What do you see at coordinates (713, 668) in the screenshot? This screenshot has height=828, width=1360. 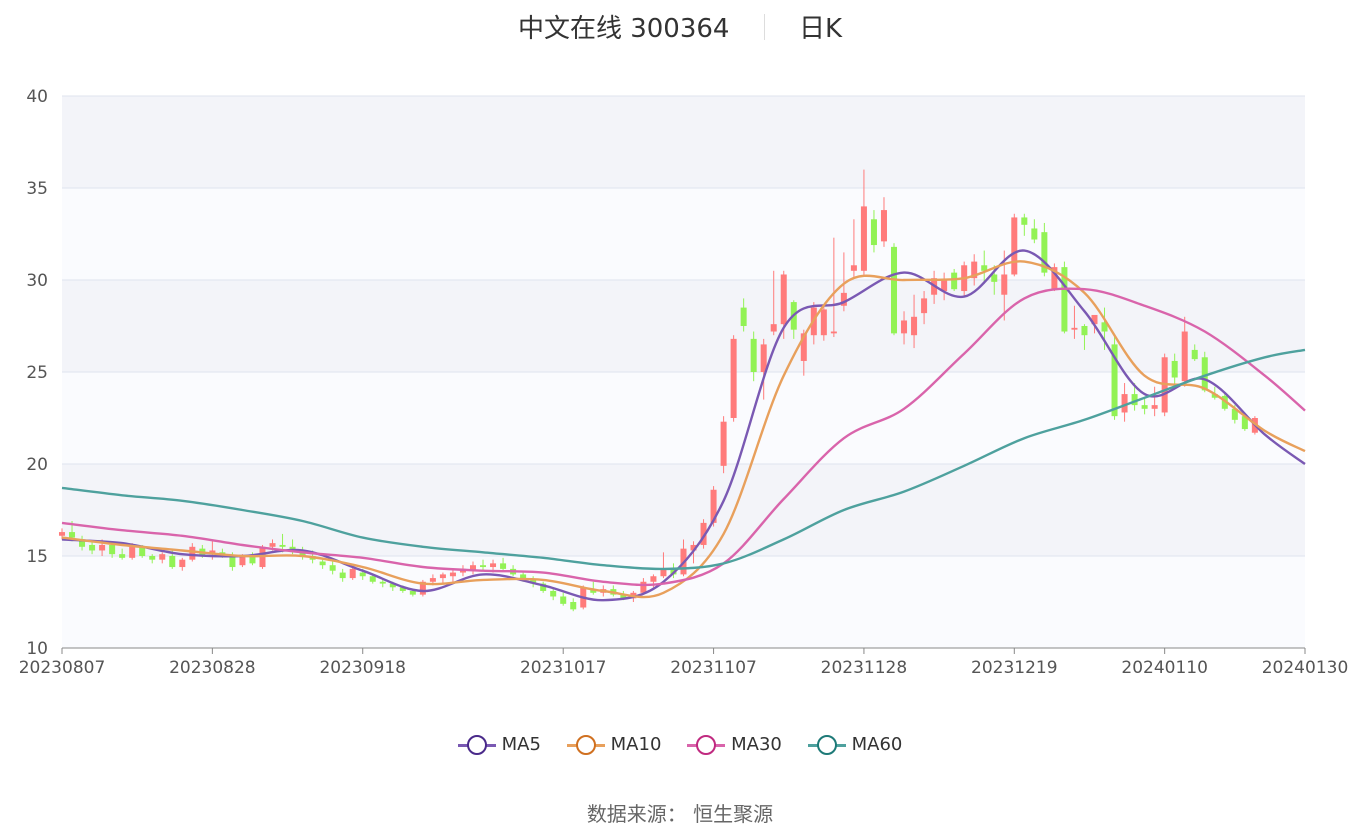 I see `x-tick-label: 20231107` at bounding box center [713, 668].